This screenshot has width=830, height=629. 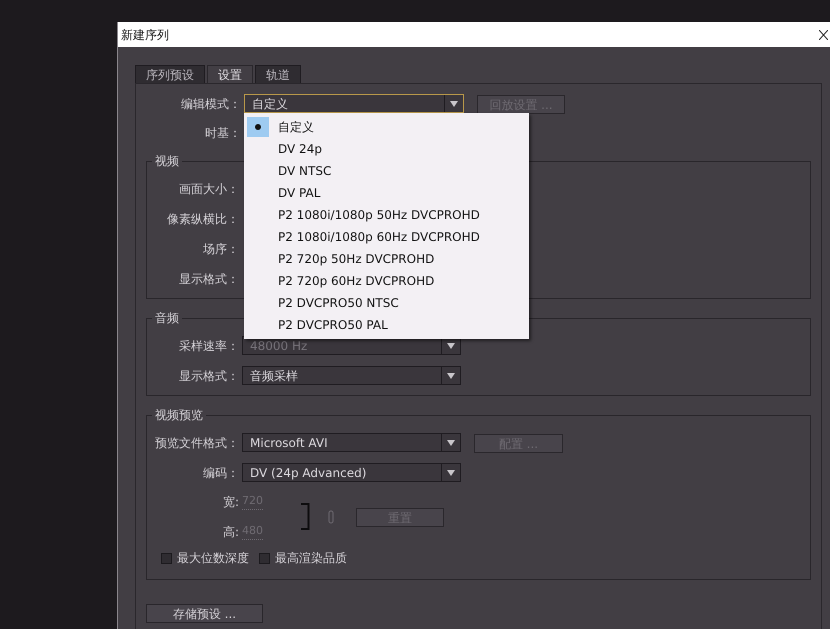 I want to click on bullet-icon, so click(x=258, y=127).